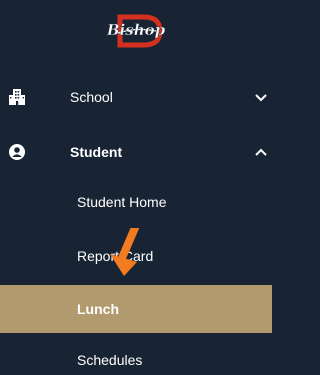 The image size is (320, 375). What do you see at coordinates (136, 97) in the screenshot?
I see `nav-item-school: School` at bounding box center [136, 97].